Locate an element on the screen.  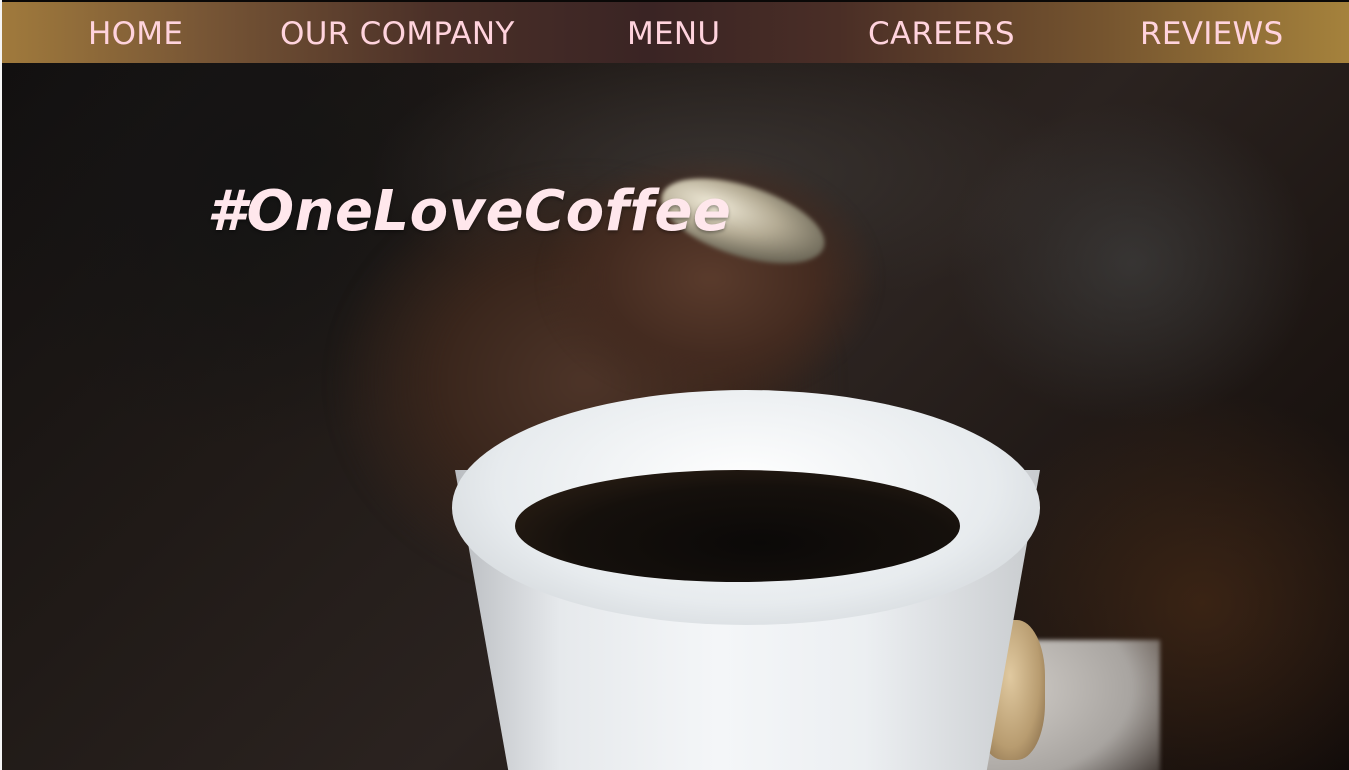
nav-menu-link: MENU is located at coordinates (673, 34).